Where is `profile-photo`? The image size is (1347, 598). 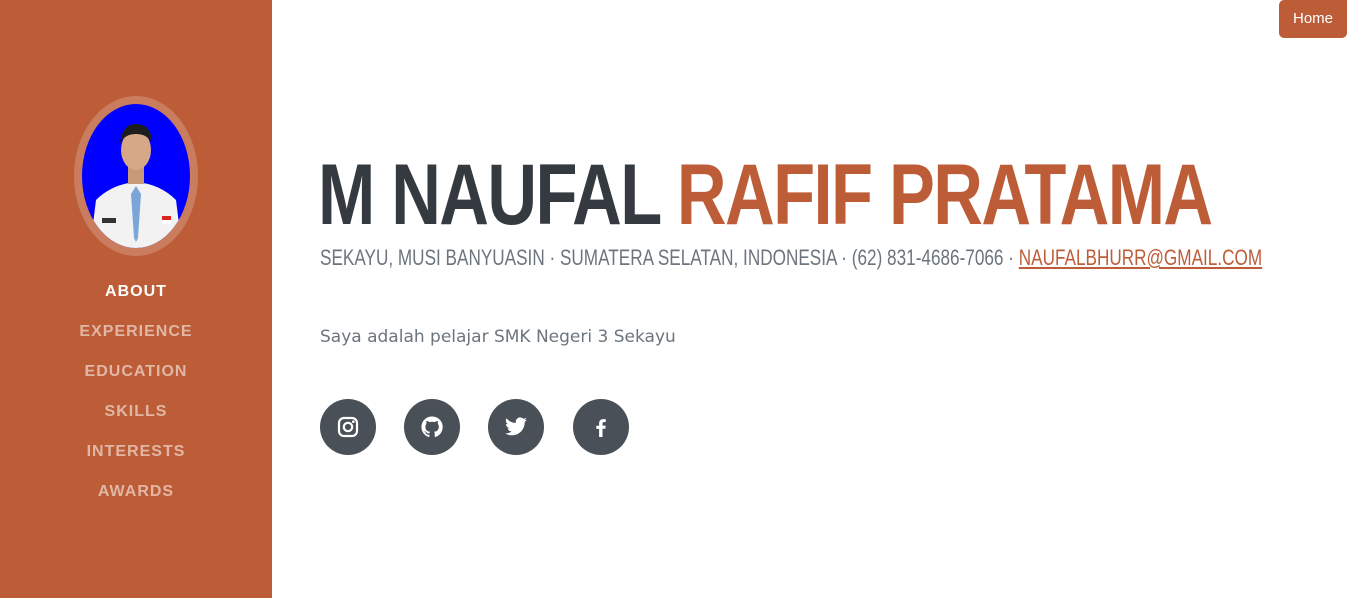 profile-photo is located at coordinates (136, 176).